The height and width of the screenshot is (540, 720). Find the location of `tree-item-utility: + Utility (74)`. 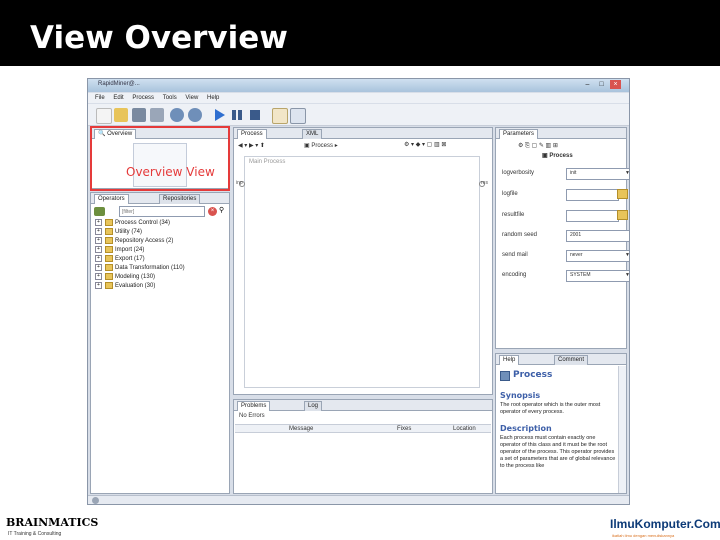

tree-item-utility: + Utility (74) is located at coordinates (118, 231).